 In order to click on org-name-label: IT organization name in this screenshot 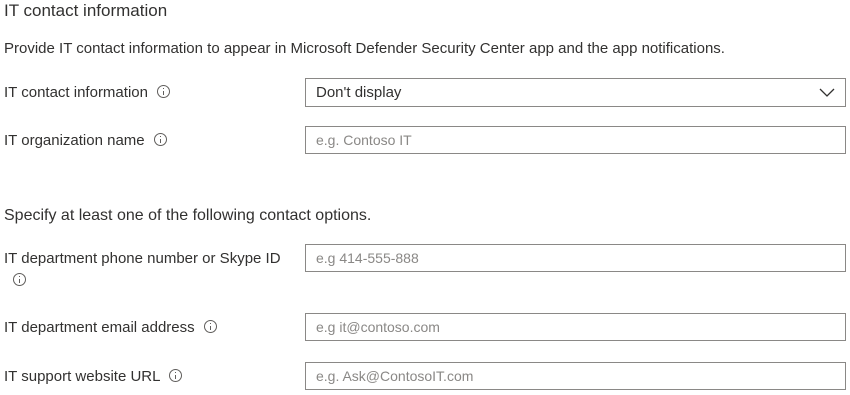, I will do `click(74, 140)`.